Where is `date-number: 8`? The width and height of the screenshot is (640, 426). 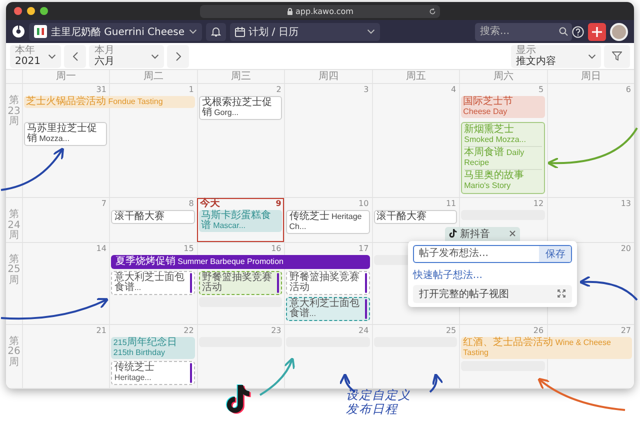 date-number: 8 is located at coordinates (191, 203).